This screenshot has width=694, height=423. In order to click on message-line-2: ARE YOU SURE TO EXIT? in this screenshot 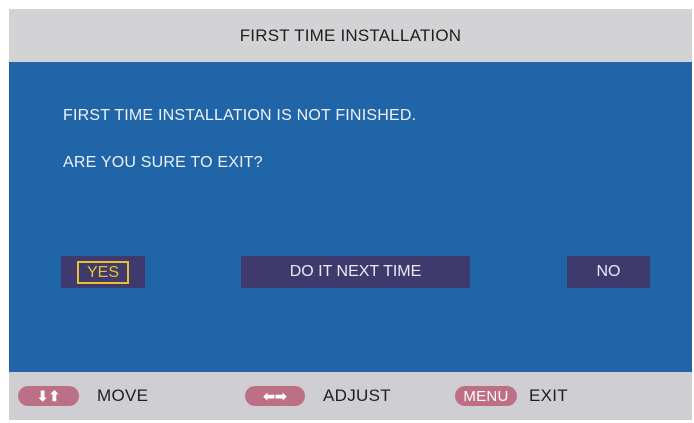, I will do `click(163, 162)`.